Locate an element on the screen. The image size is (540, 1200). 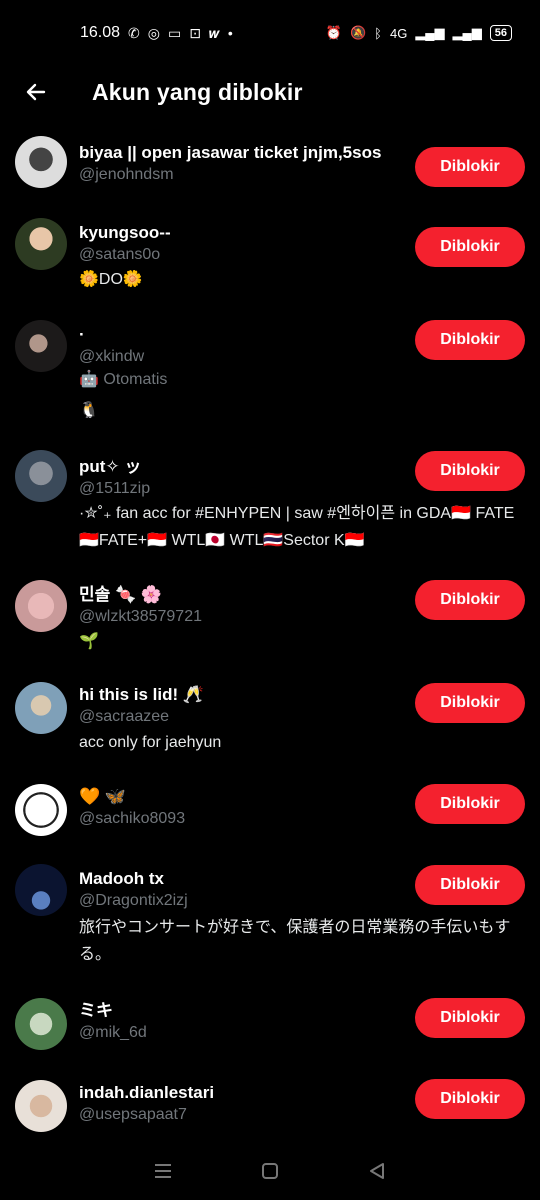
user-handle: @usepsapaat7 is located at coordinates (245, 1114).